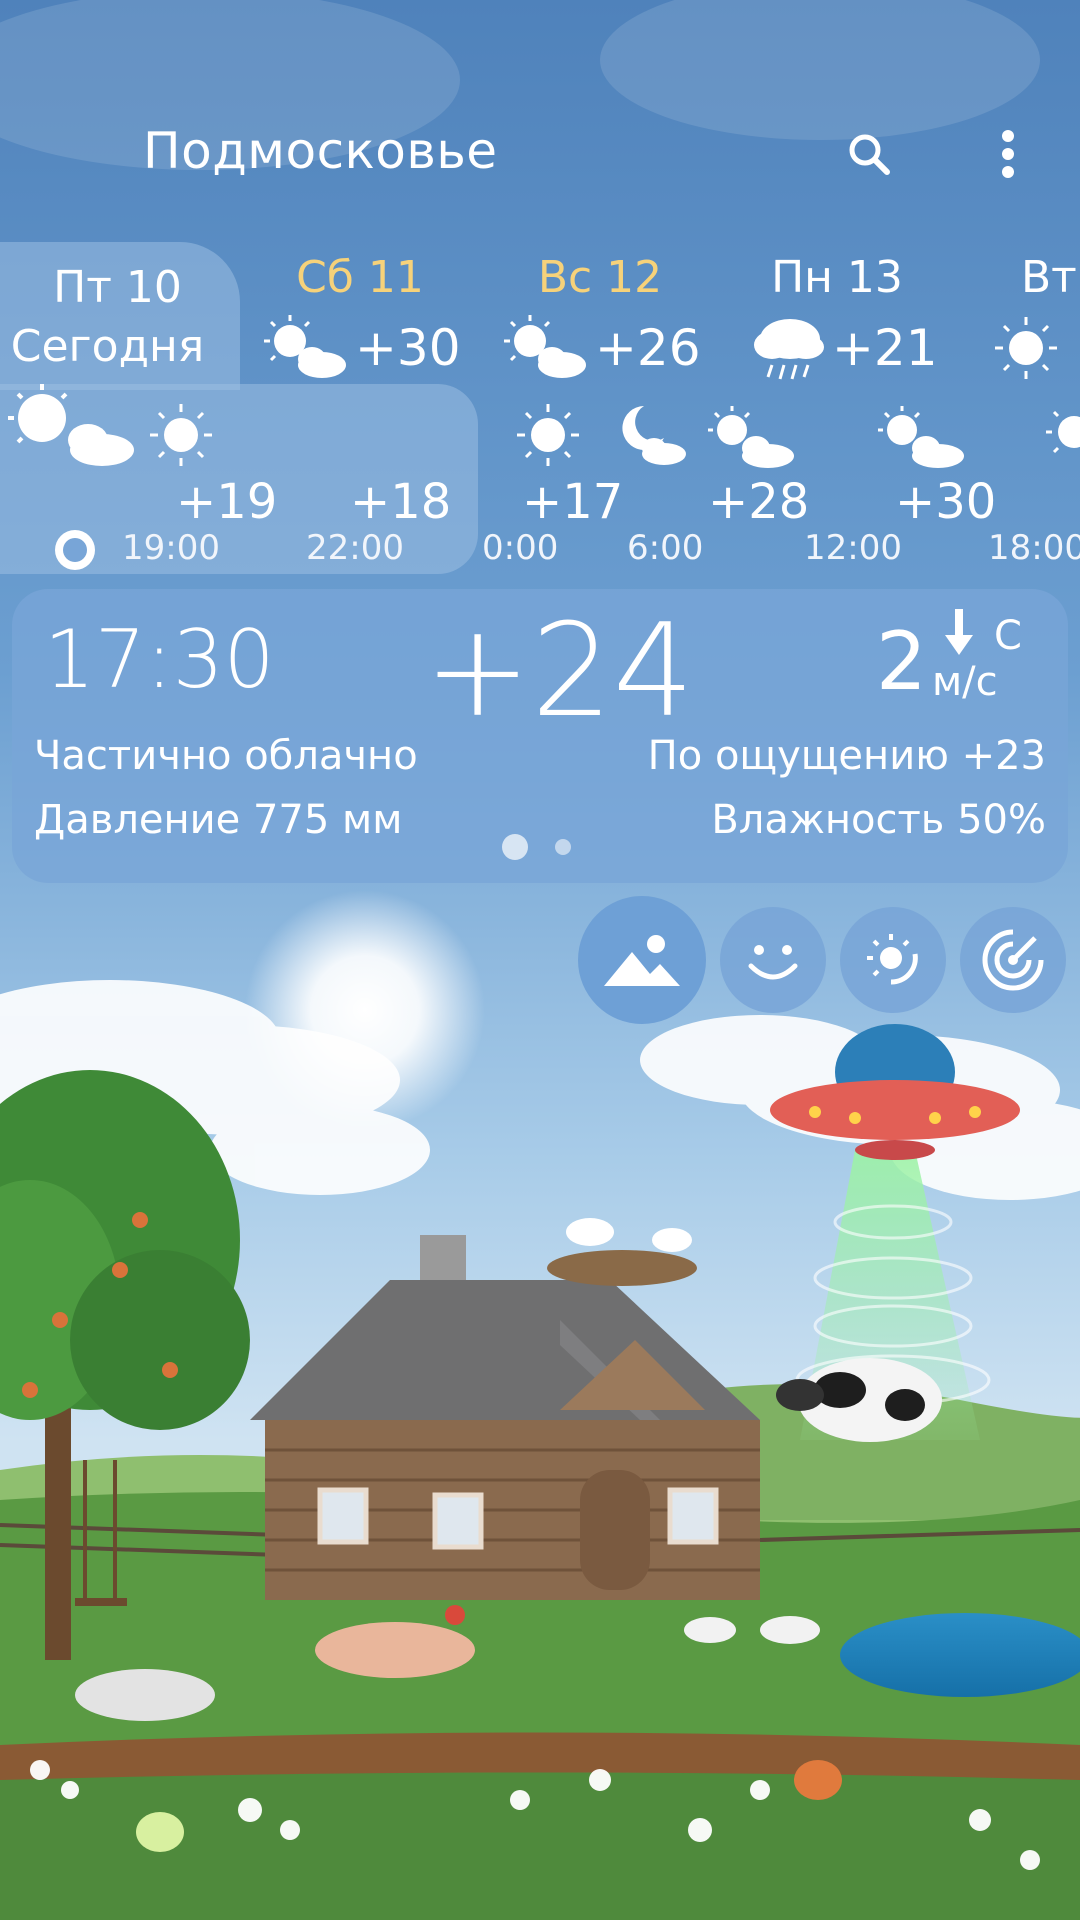 The image size is (1080, 1920). Describe the element at coordinates (117, 317) in the screenshot. I see `day-item-today: Пт 10 Сегодня` at that location.